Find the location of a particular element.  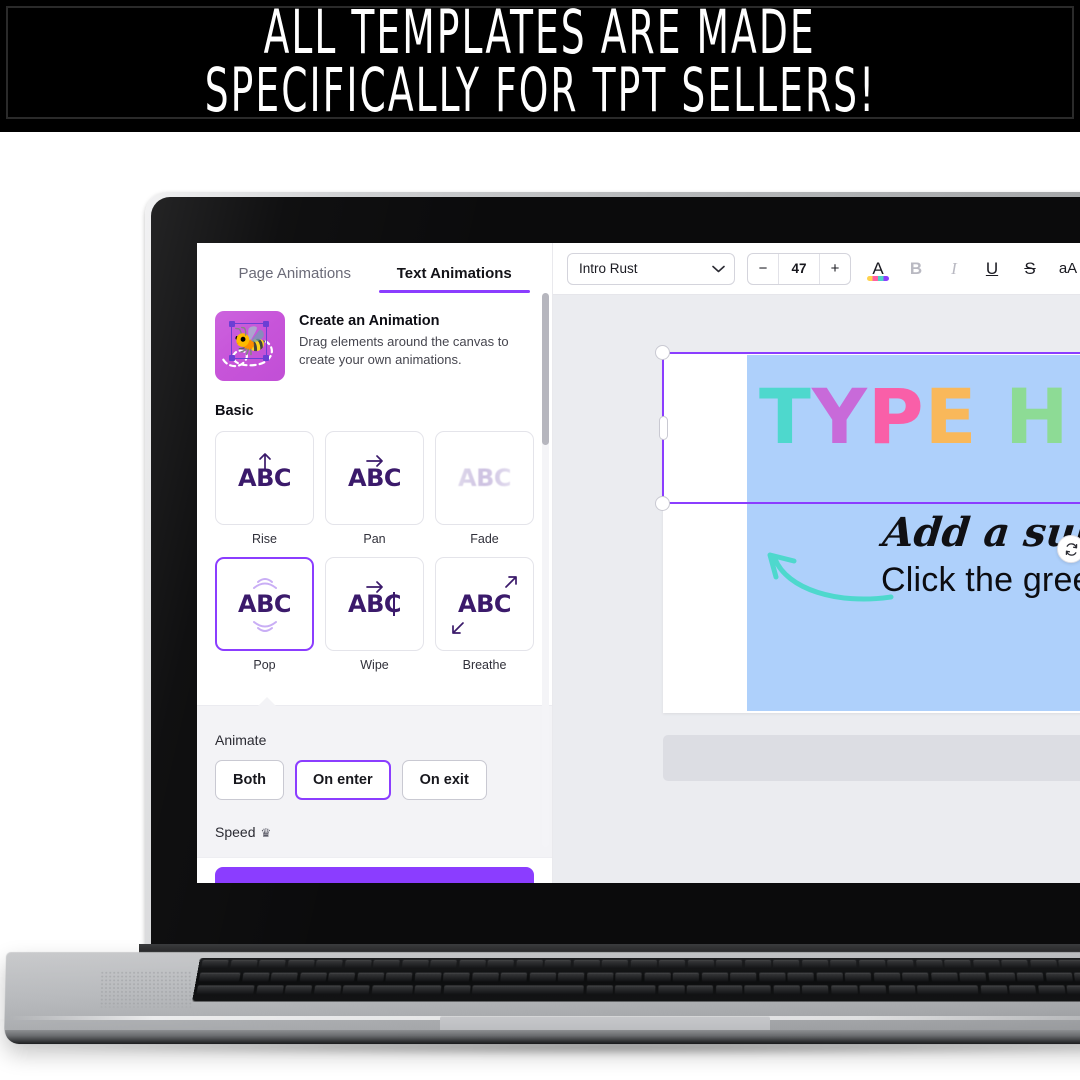

resize-handle-bottom-left is located at coordinates (662, 503).